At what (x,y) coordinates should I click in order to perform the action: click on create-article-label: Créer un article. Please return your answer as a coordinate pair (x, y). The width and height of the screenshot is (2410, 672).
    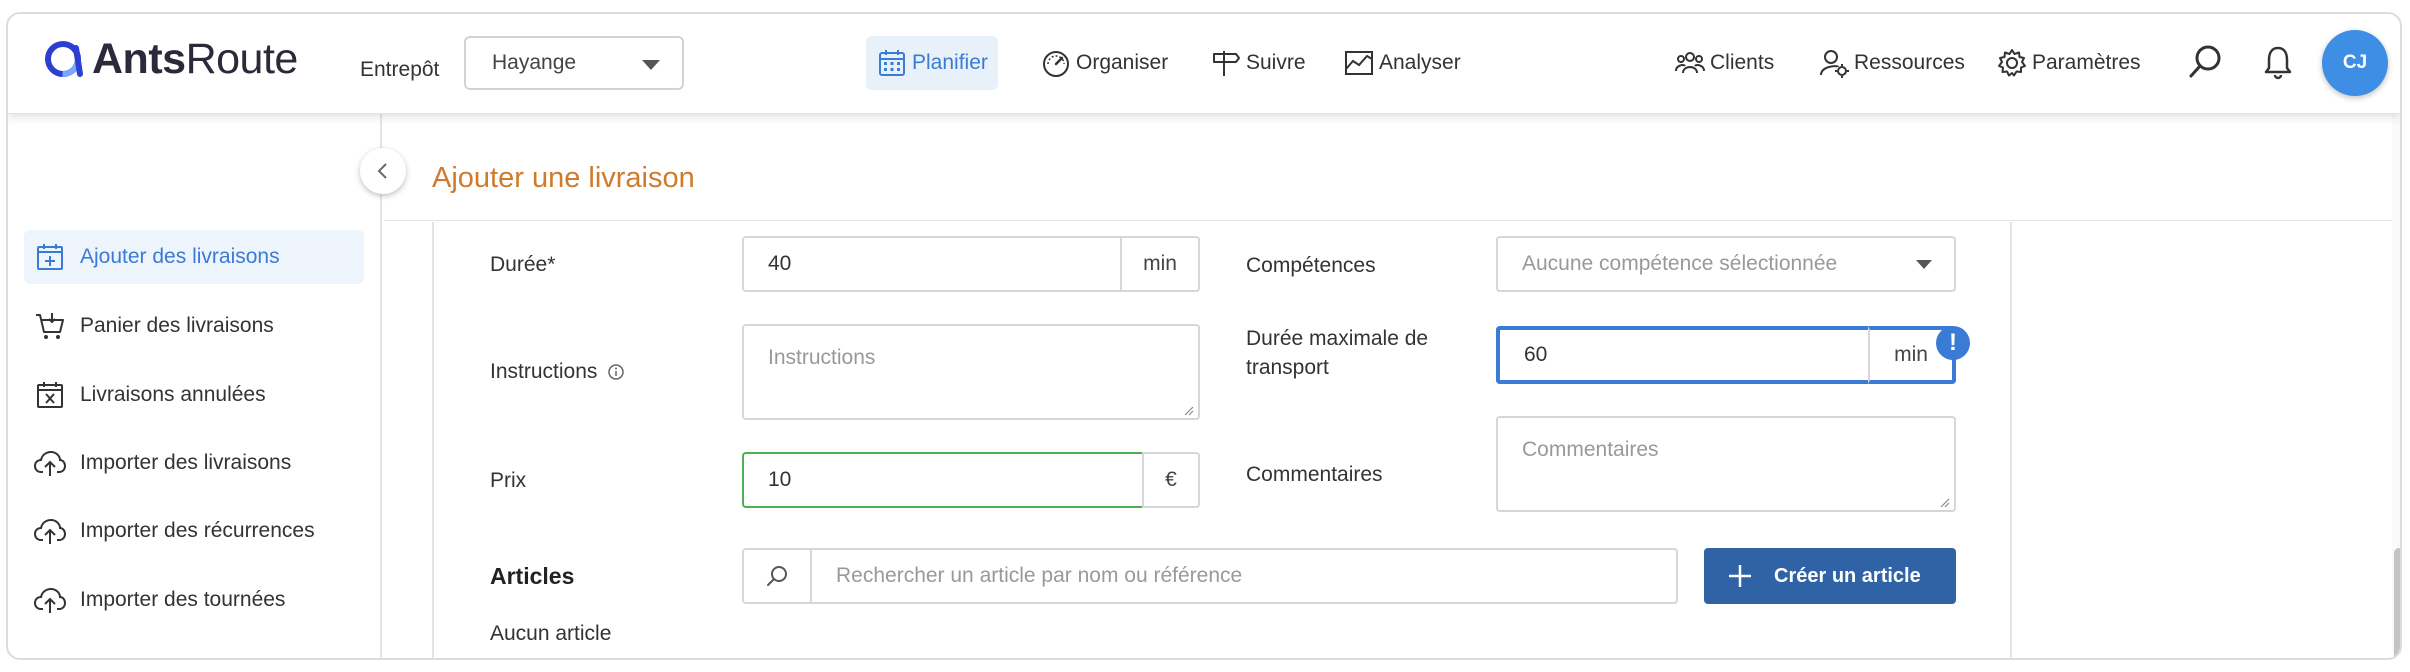
    Looking at the image, I should click on (1847, 575).